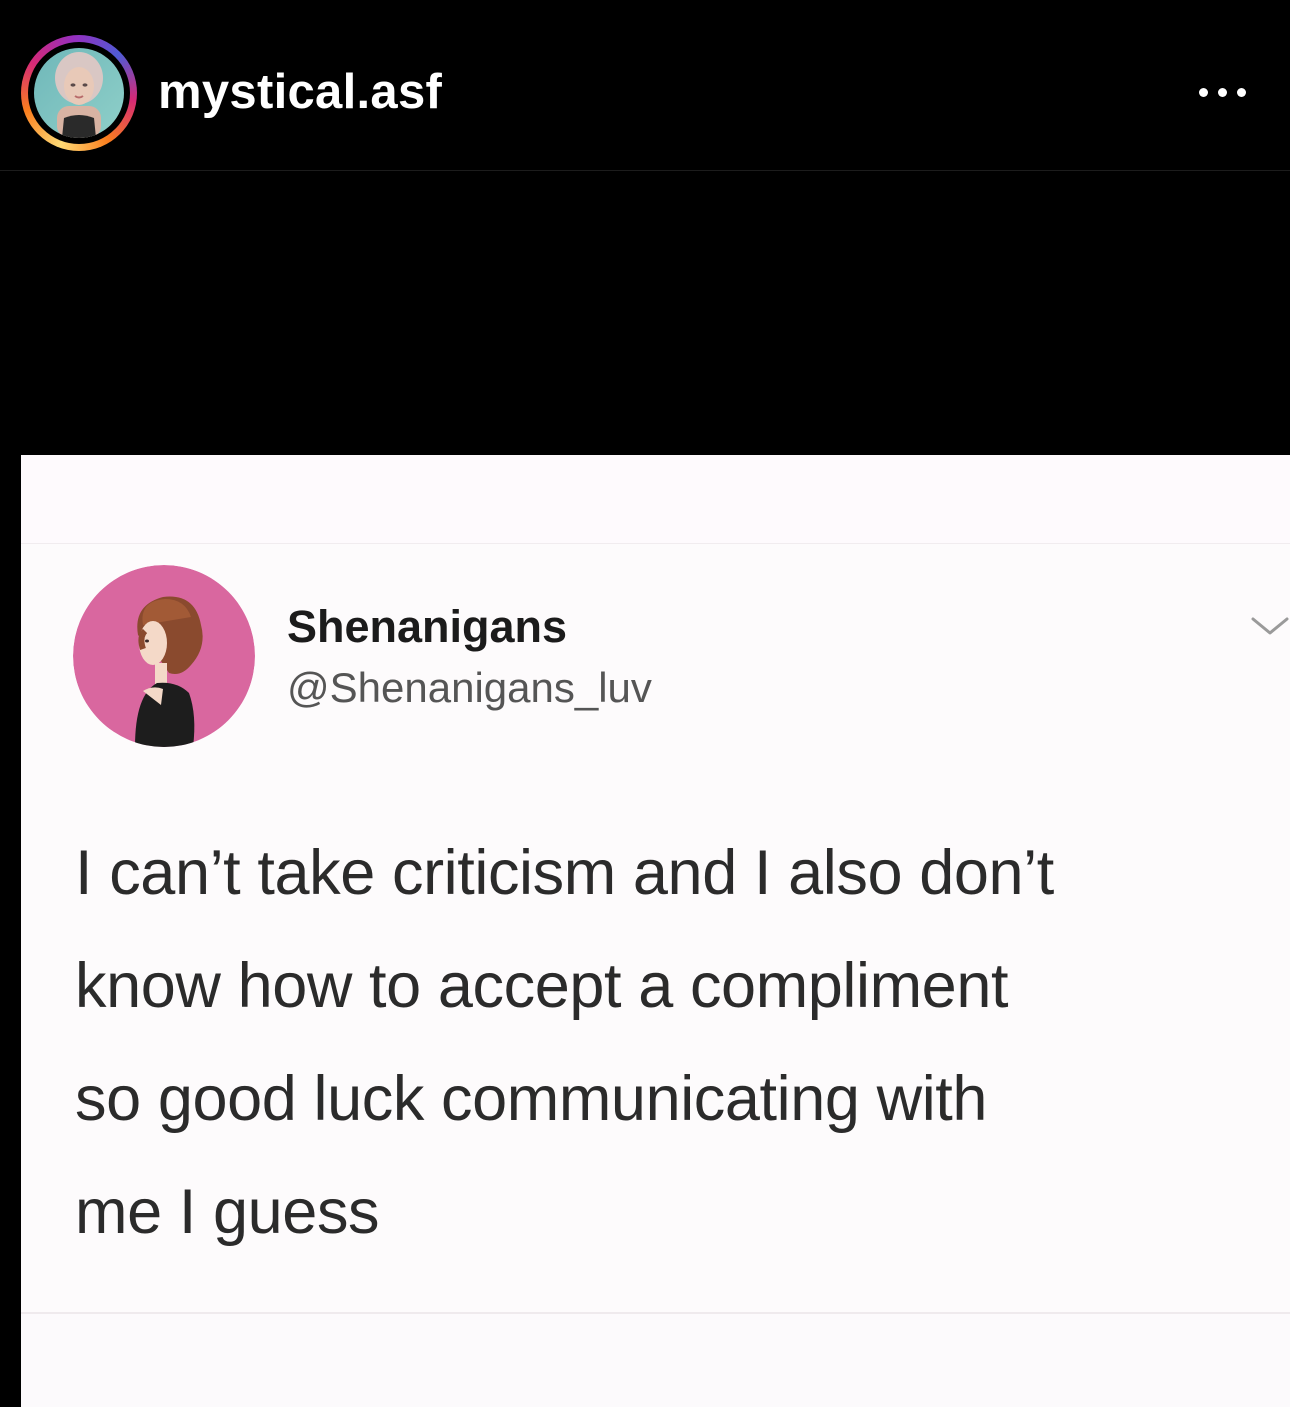  I want to click on card-footer, so click(655, 1360).